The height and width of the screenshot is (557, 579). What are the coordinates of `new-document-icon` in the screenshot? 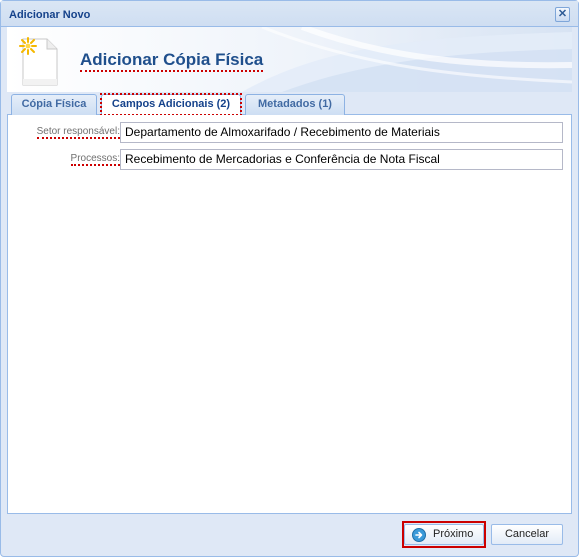 It's located at (38, 61).